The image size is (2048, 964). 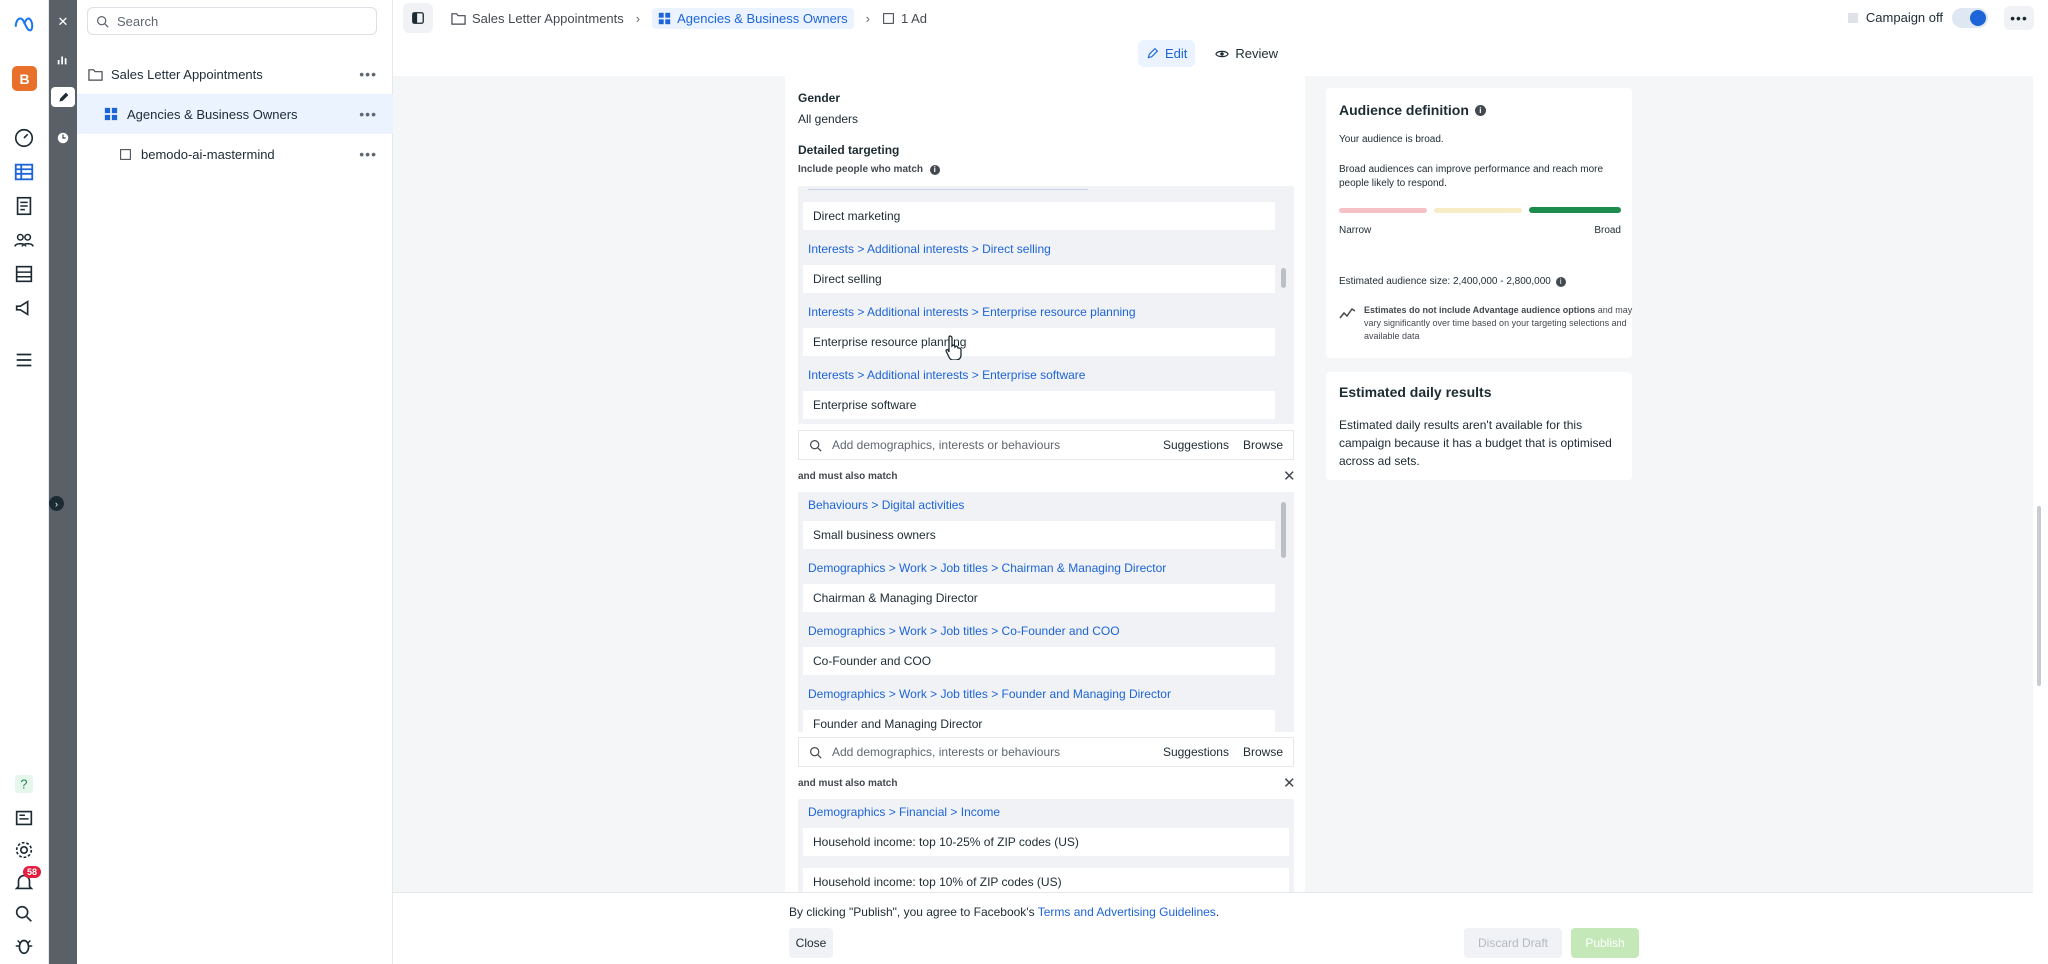 What do you see at coordinates (95, 74) in the screenshot?
I see `folder-icon` at bounding box center [95, 74].